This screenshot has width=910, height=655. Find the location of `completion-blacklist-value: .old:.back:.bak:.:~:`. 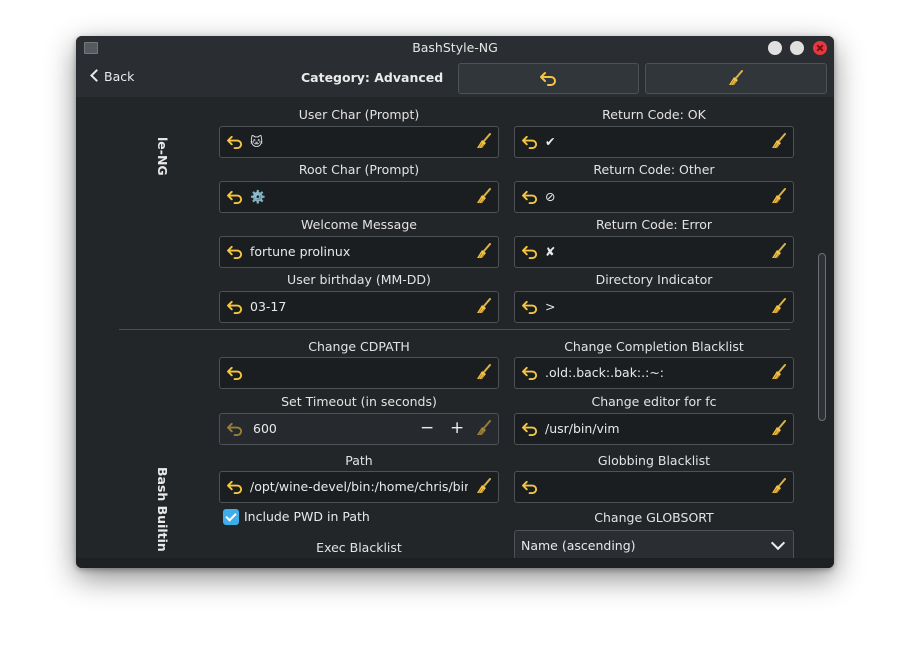

completion-blacklist-value: .old:.back:.bak:.:~: is located at coordinates (654, 372).